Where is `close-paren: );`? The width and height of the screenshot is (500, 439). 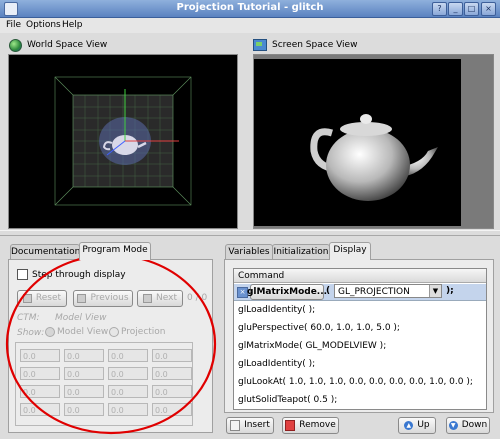
close-paren: ); is located at coordinates (450, 291).